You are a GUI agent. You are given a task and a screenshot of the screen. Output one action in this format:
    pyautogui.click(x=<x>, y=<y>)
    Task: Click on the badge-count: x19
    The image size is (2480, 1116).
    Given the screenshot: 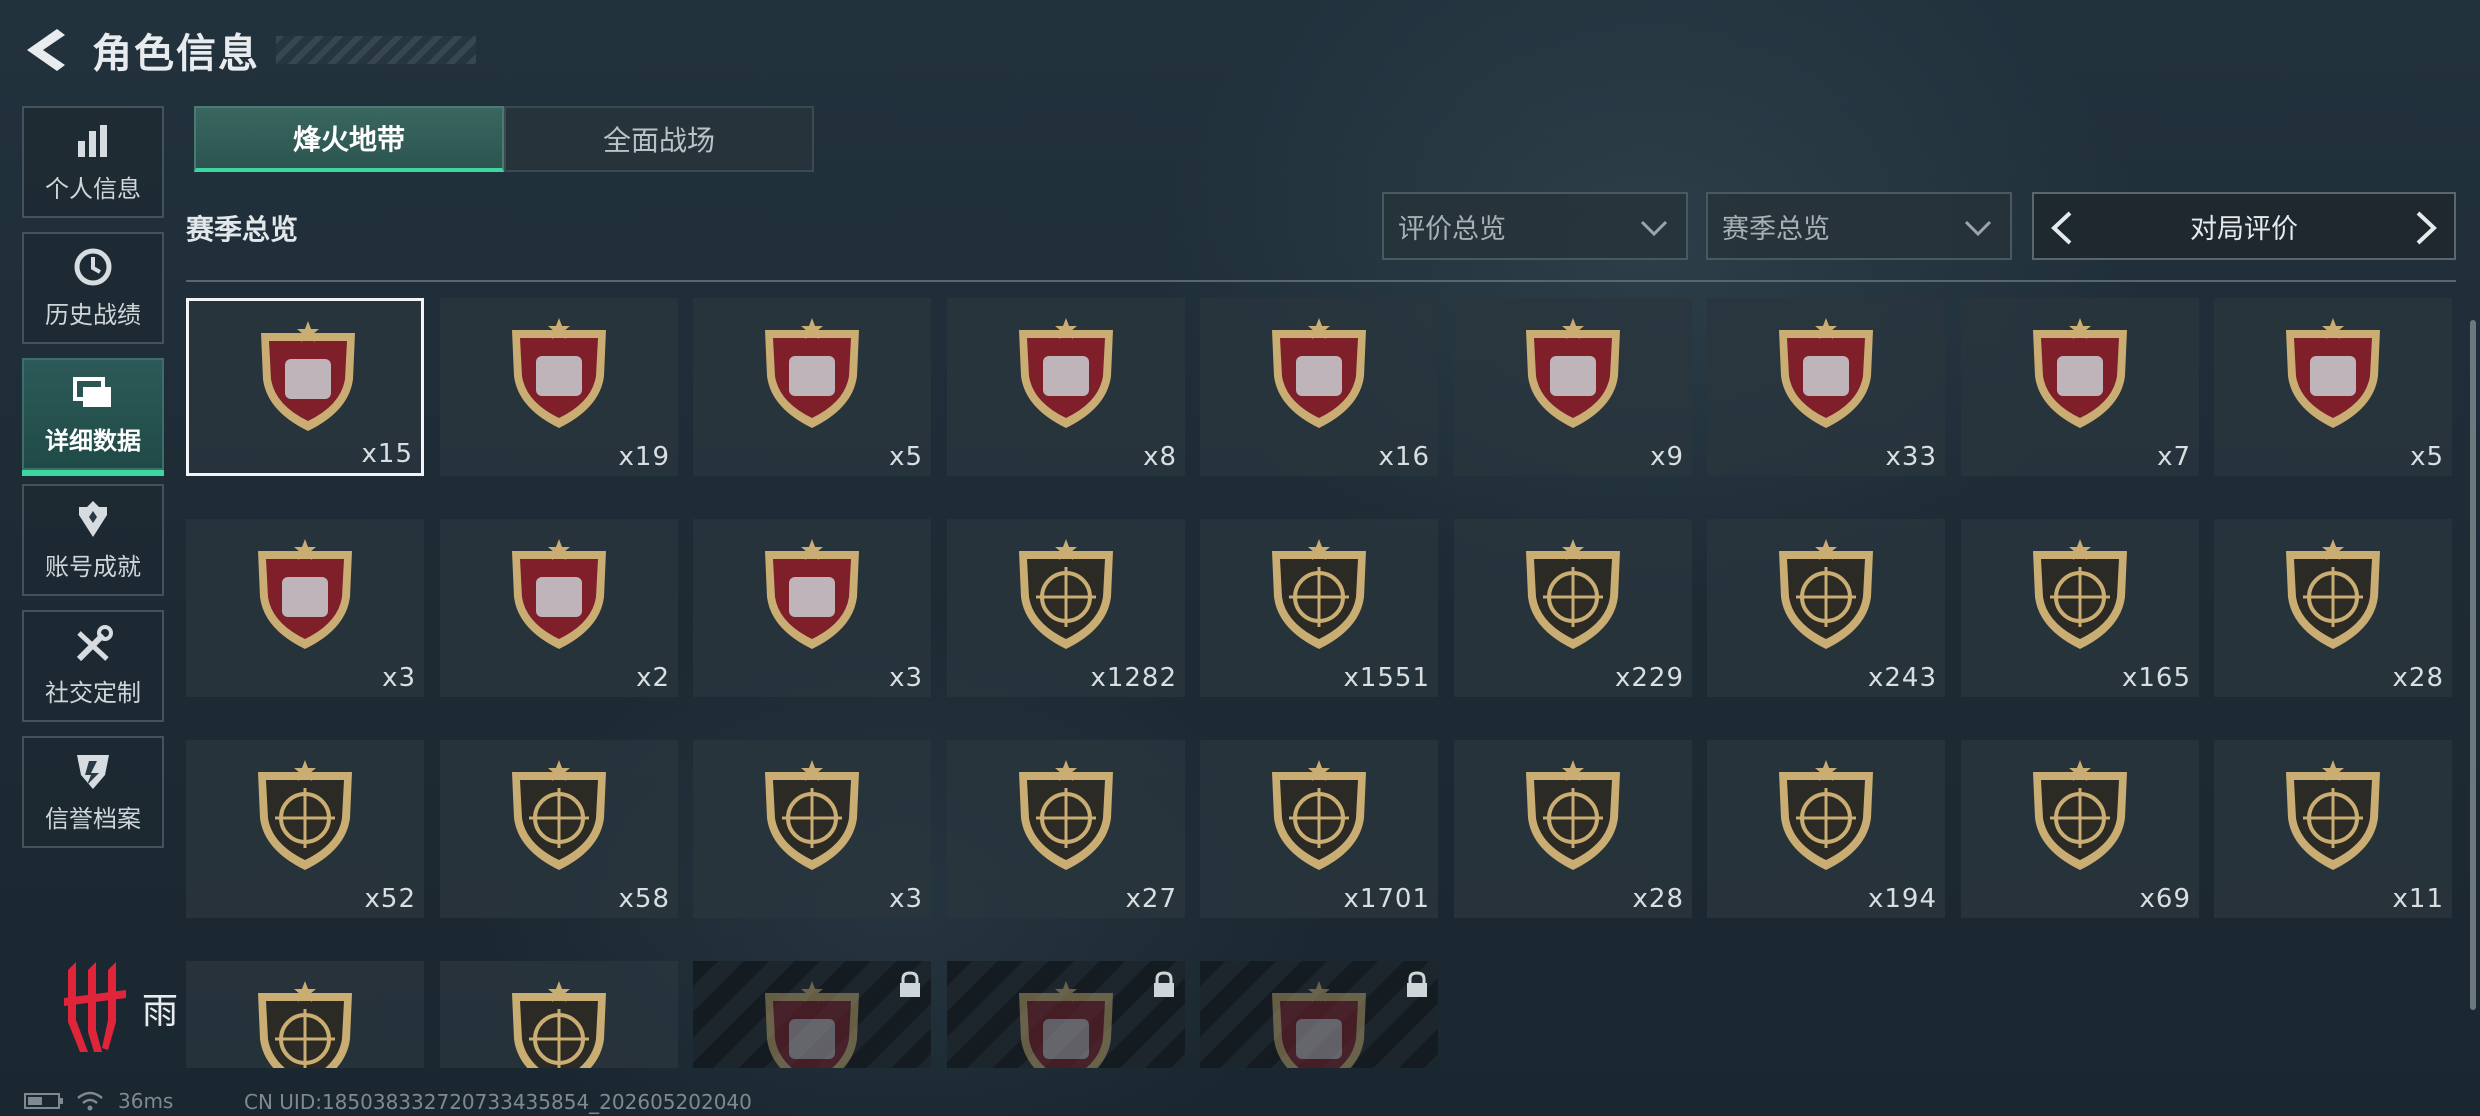 What is the action you would take?
    pyautogui.click(x=644, y=457)
    